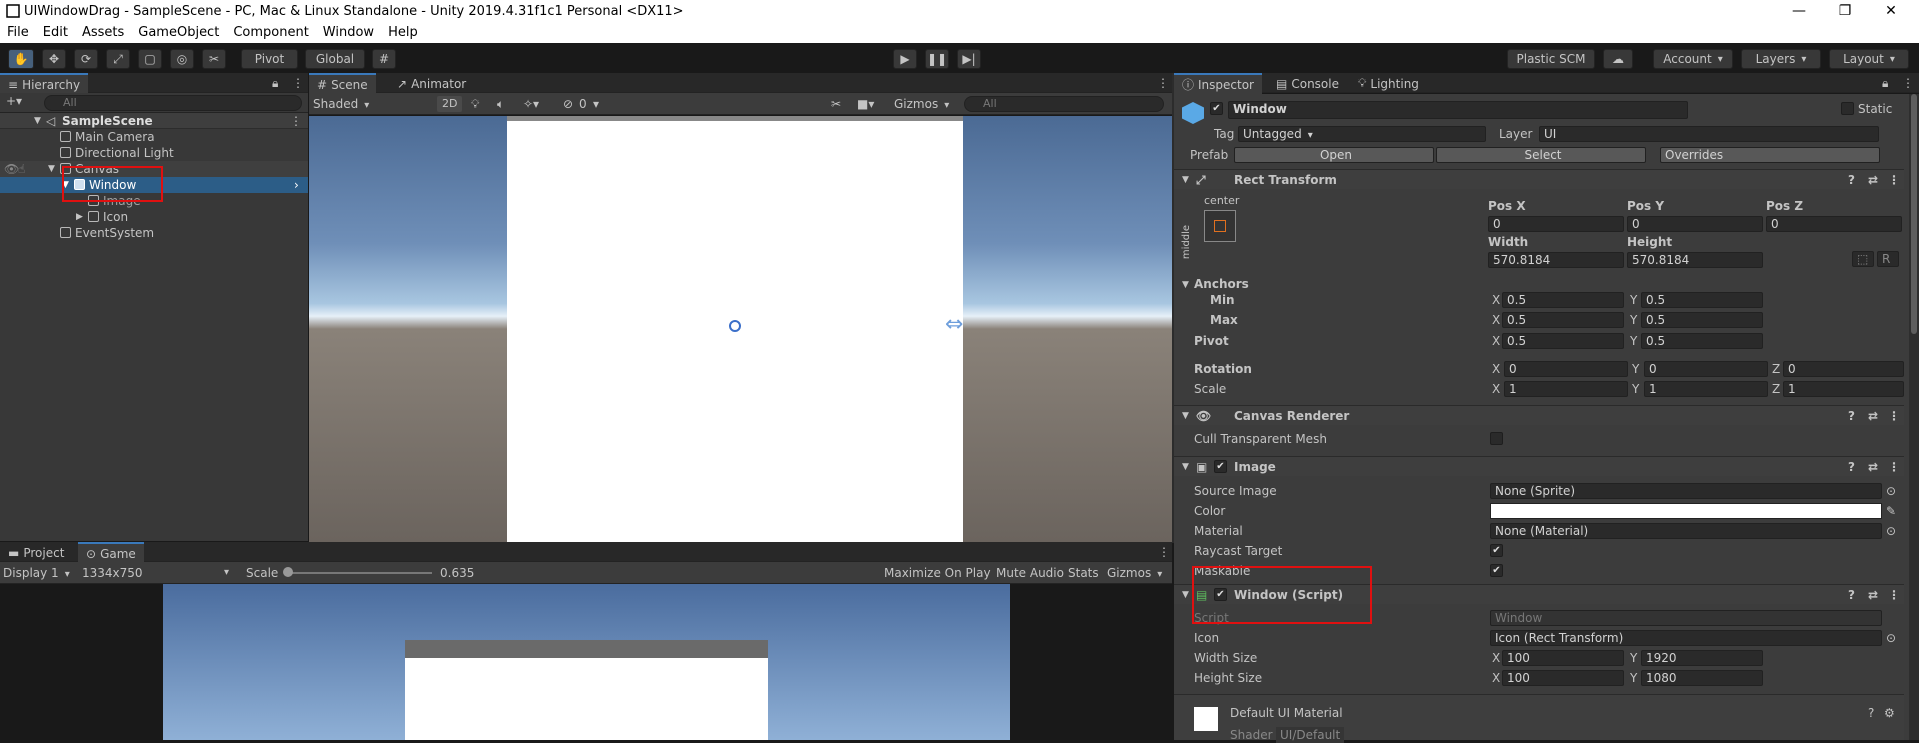  Describe the element at coordinates (1845, 11) in the screenshot. I see `maximize-button: ❐` at that location.